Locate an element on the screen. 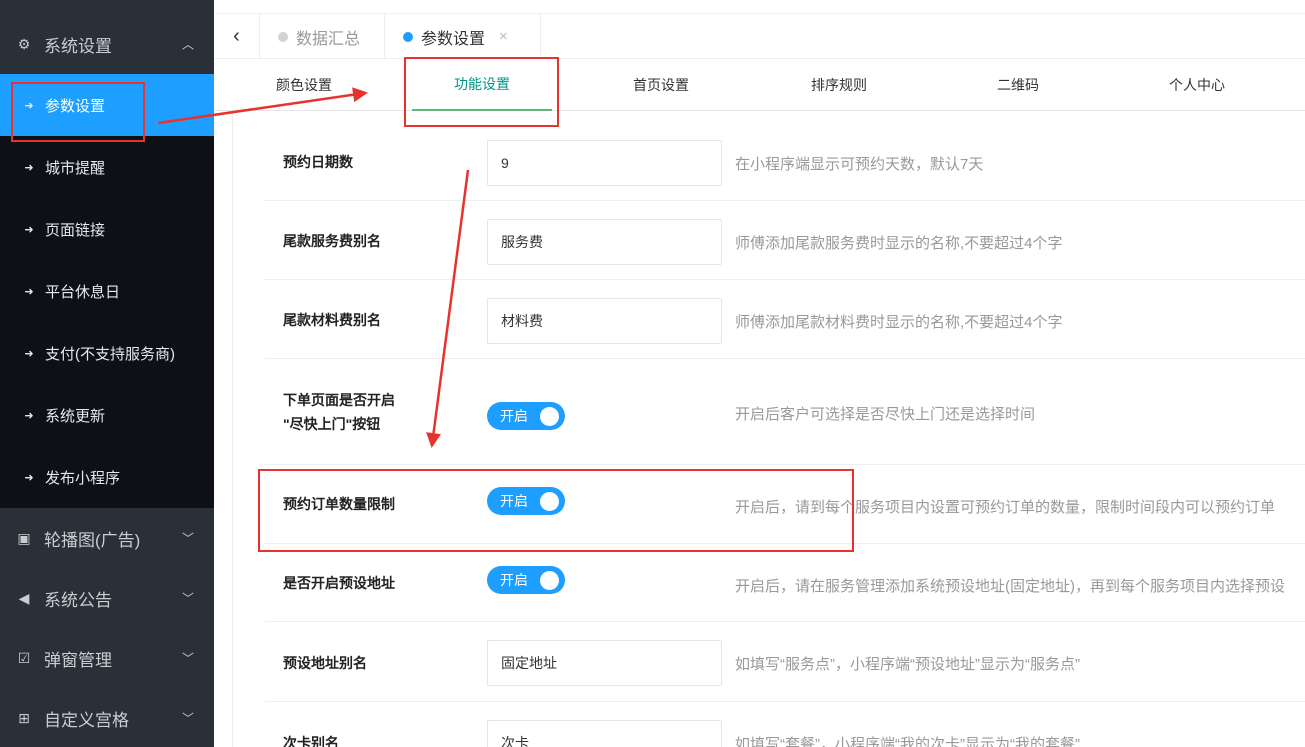  asap-button-switch: 开启 is located at coordinates (526, 416).